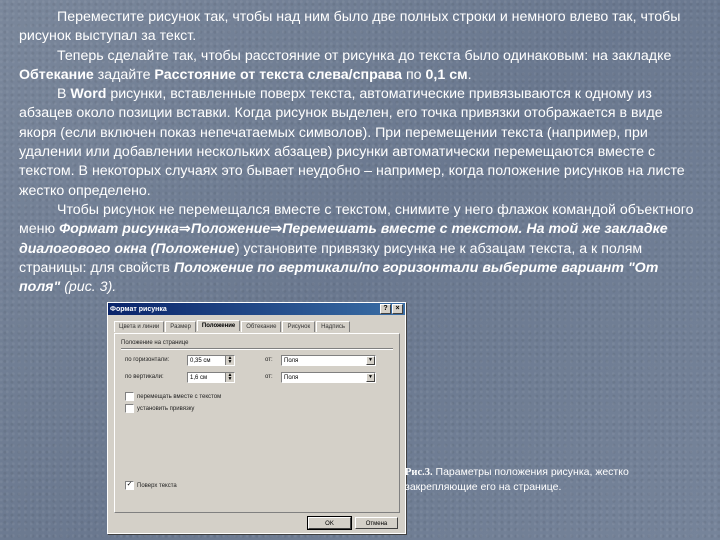 The width and height of the screenshot is (720, 540). Describe the element at coordinates (88, 287) in the screenshot. I see `paragraph-4-figure-ref: (рис. 3).` at that location.